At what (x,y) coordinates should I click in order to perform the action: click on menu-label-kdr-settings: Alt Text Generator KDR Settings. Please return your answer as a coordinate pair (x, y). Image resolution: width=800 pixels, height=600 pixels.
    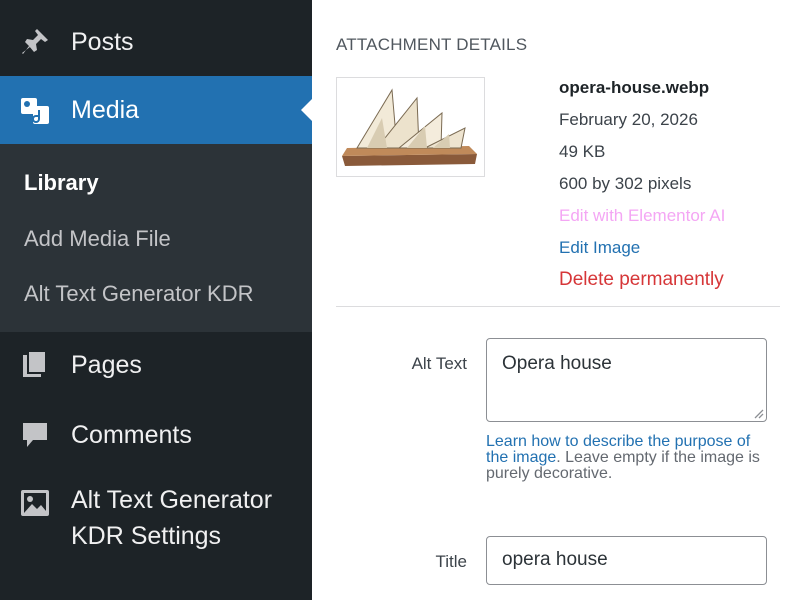
    Looking at the image, I should click on (171, 518).